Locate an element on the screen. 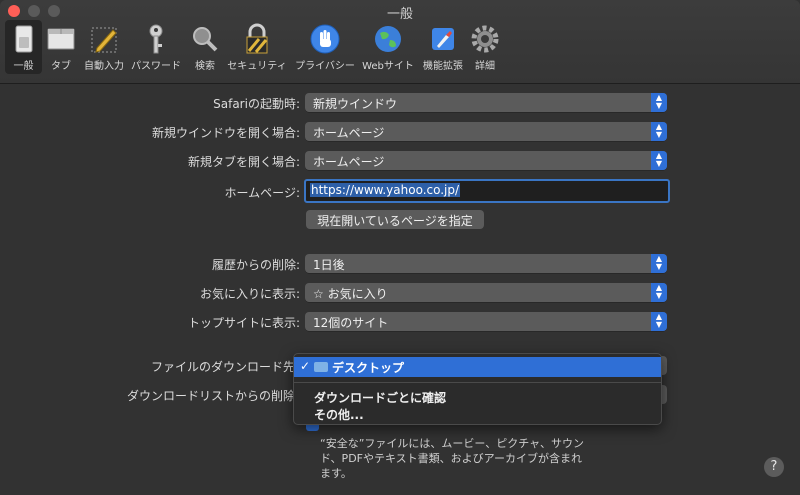 The image size is (800, 495). star-icon: ☆ is located at coordinates (320, 294).